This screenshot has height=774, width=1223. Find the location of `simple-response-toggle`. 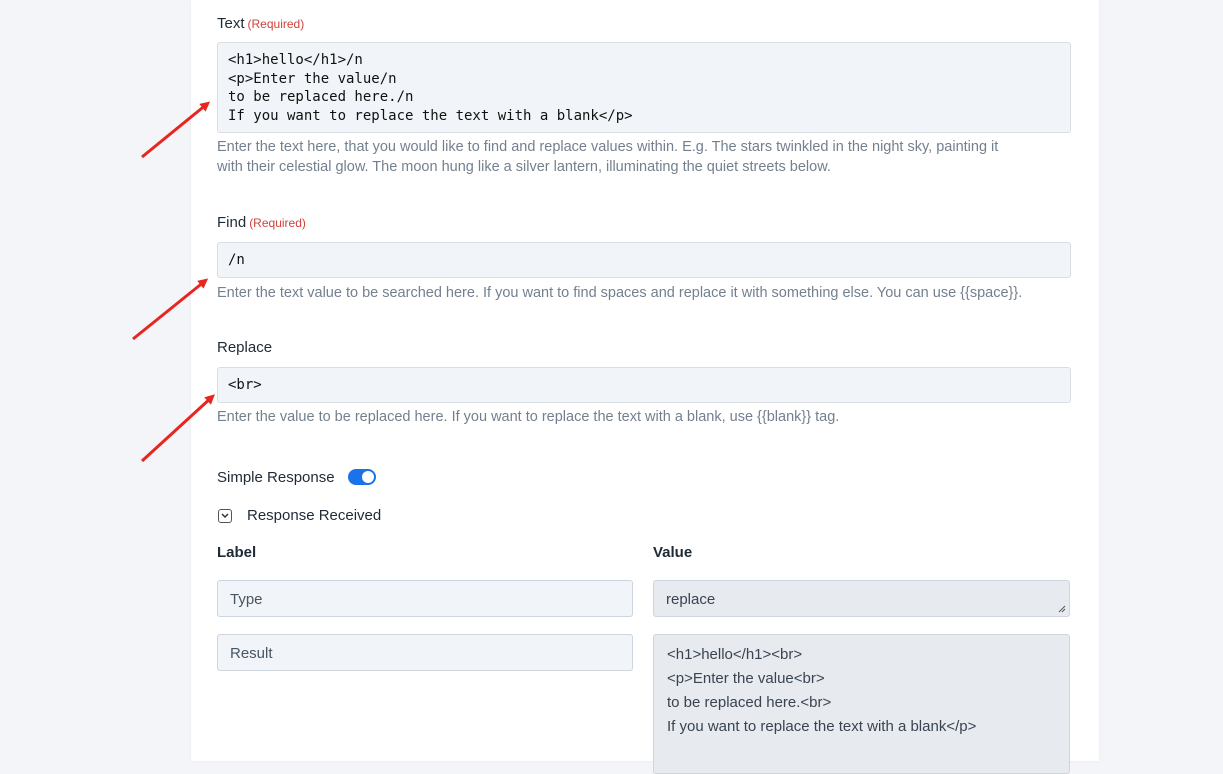

simple-response-toggle is located at coordinates (362, 477).